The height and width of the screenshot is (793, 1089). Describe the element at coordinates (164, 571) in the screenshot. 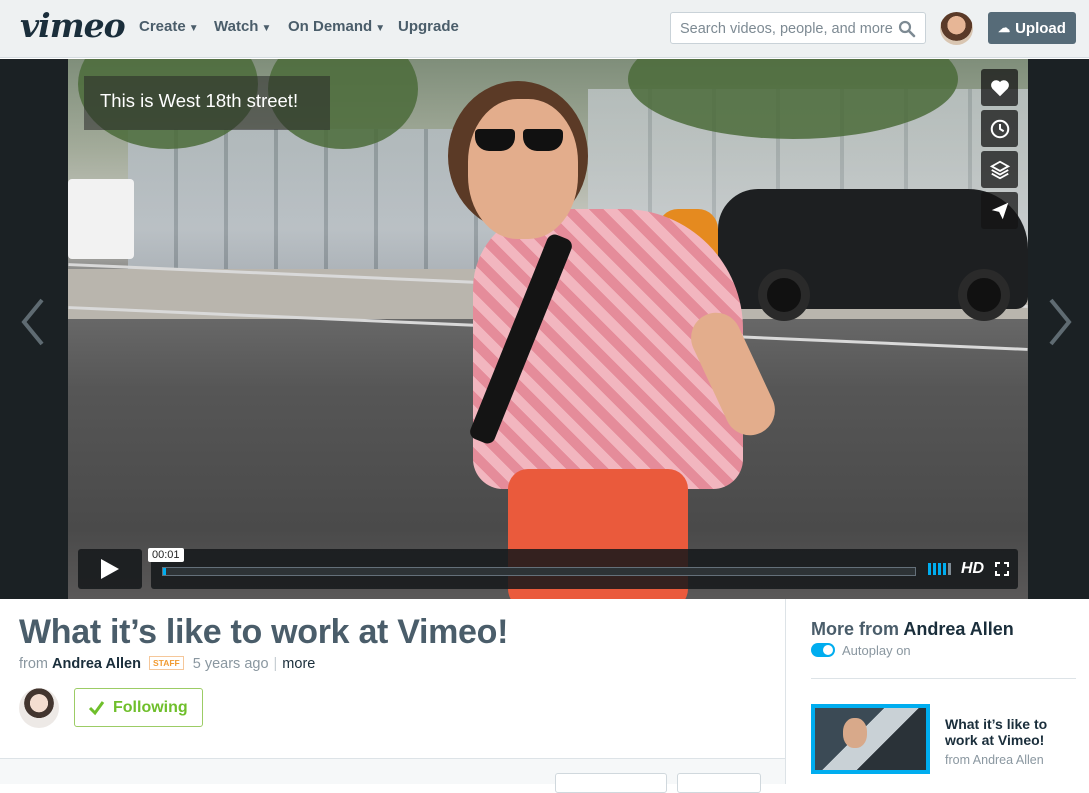

I see `progress-fill` at that location.